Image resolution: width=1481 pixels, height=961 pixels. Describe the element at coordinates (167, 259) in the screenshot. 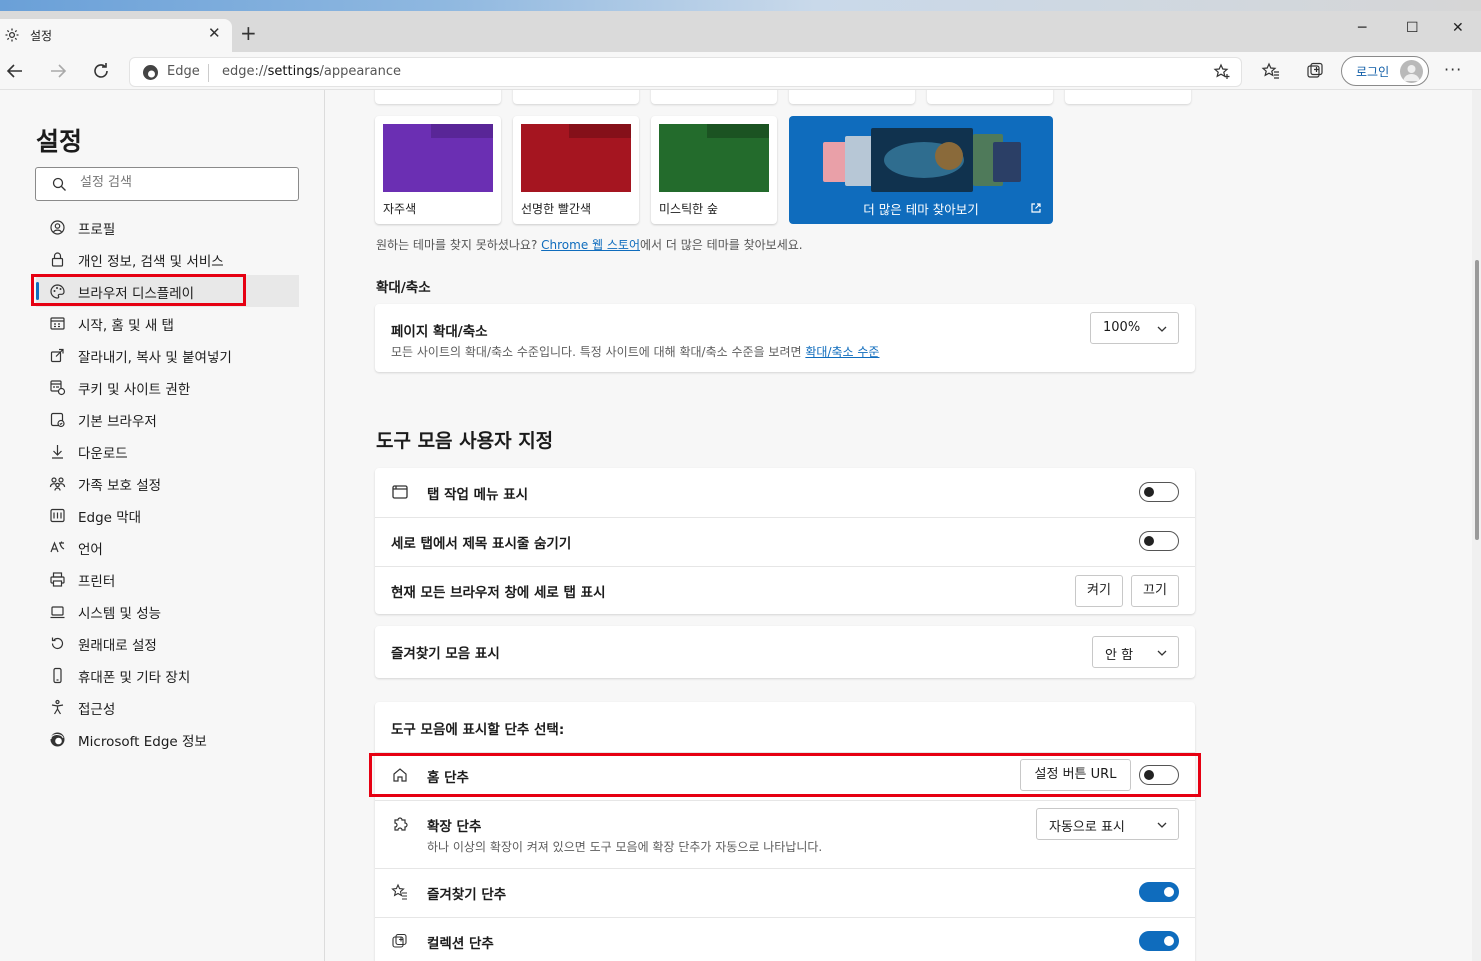

I see `sidebar-item: 개인 정보, 검색 및 서비스` at that location.